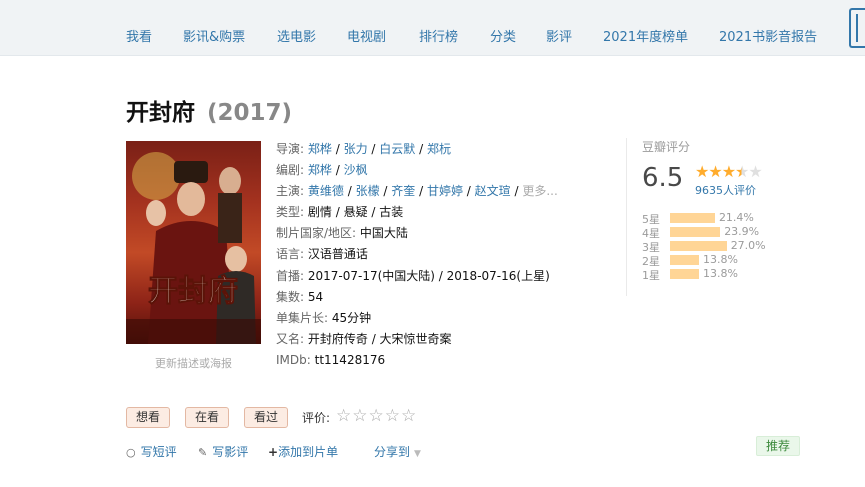  What do you see at coordinates (207, 417) in the screenshot?
I see `watching-button: 在看` at bounding box center [207, 417].